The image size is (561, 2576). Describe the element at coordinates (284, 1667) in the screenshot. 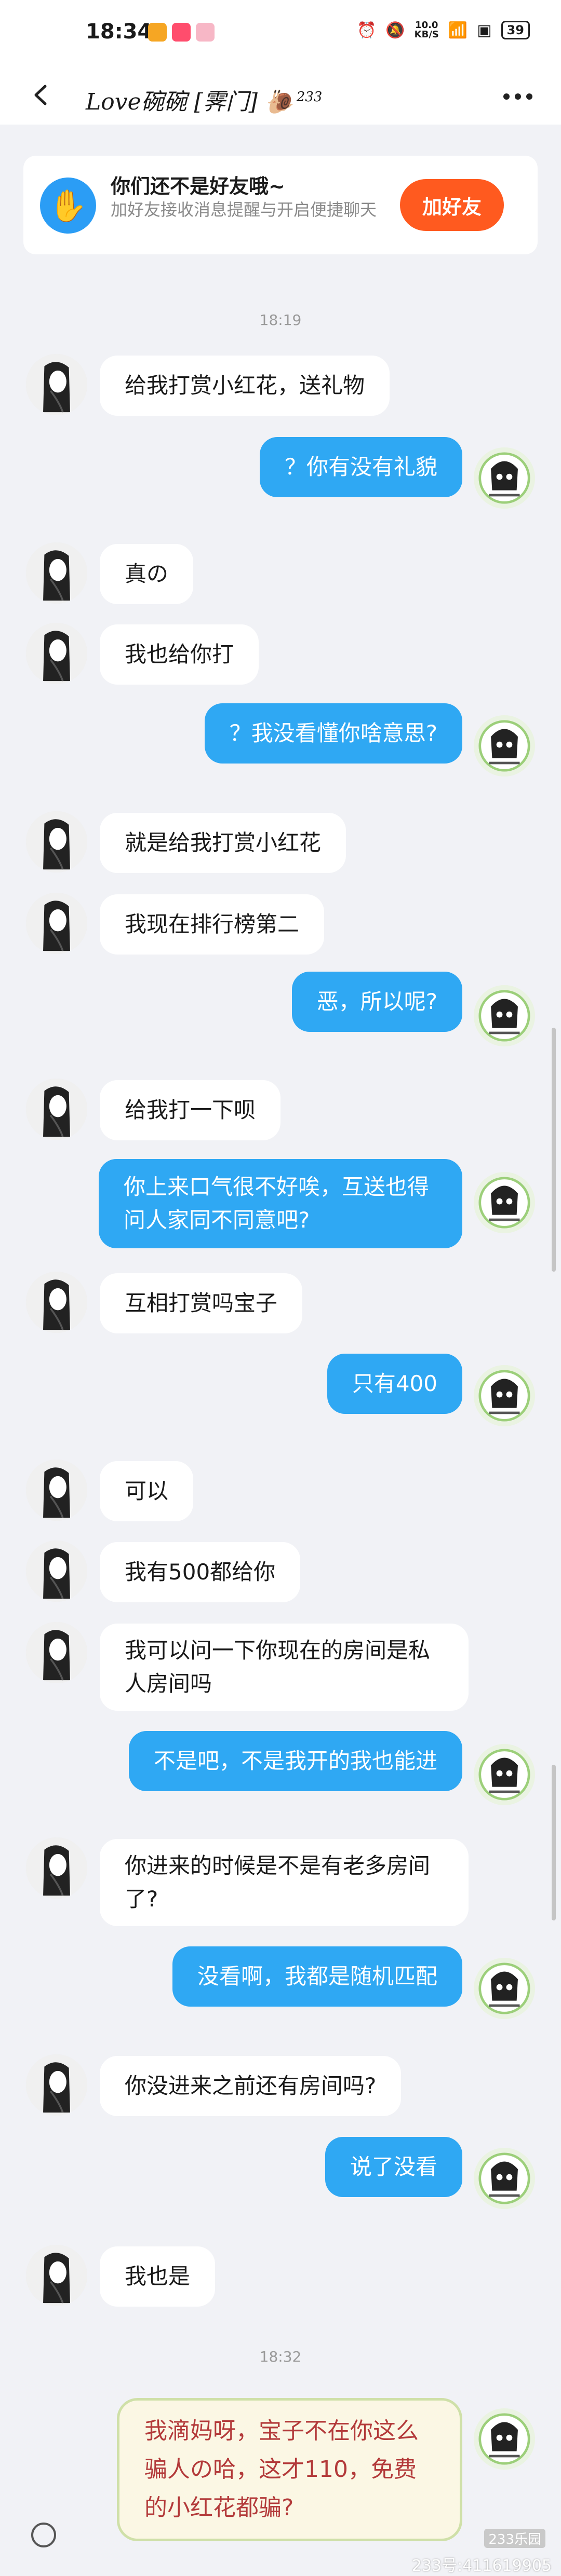

I see `message-bubble: 我可以问一下你现在的房间是私人房间吗` at that location.